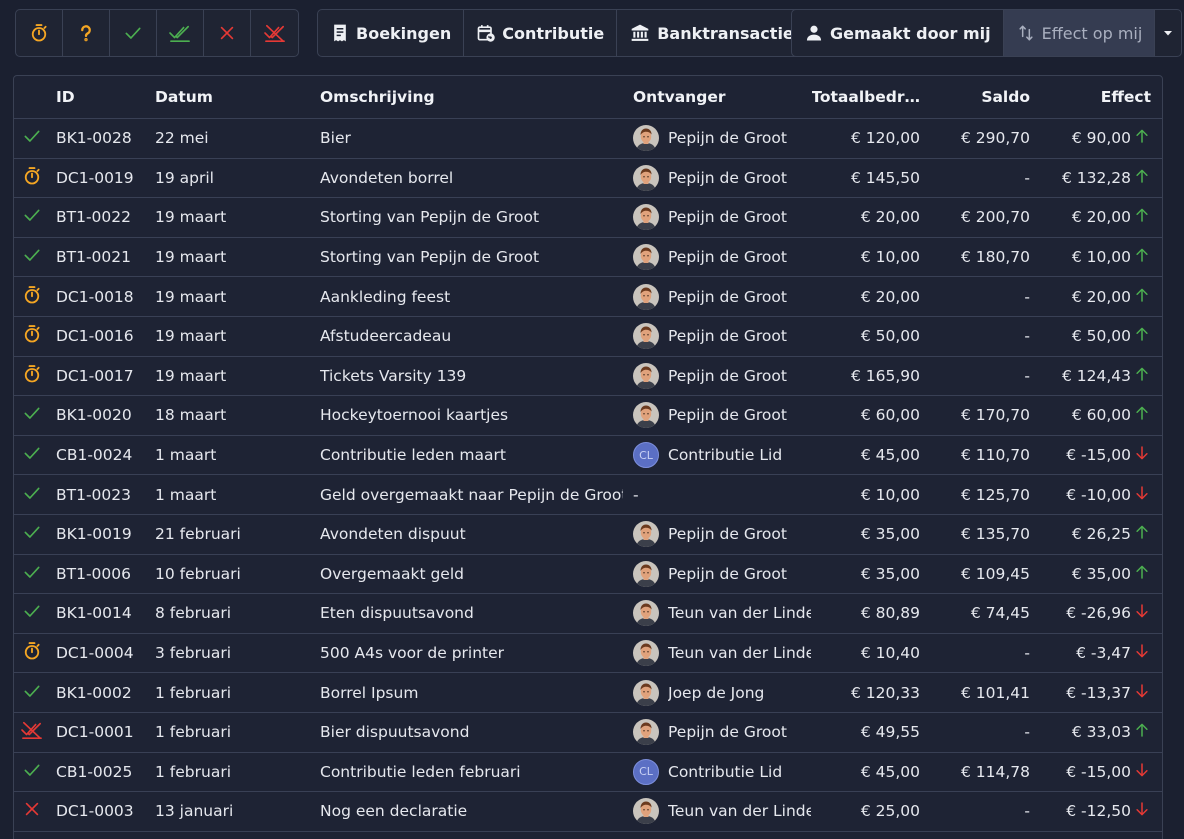 Image resolution: width=1184 pixels, height=839 pixels. I want to click on total-cell: € 10,00, so click(890, 257).